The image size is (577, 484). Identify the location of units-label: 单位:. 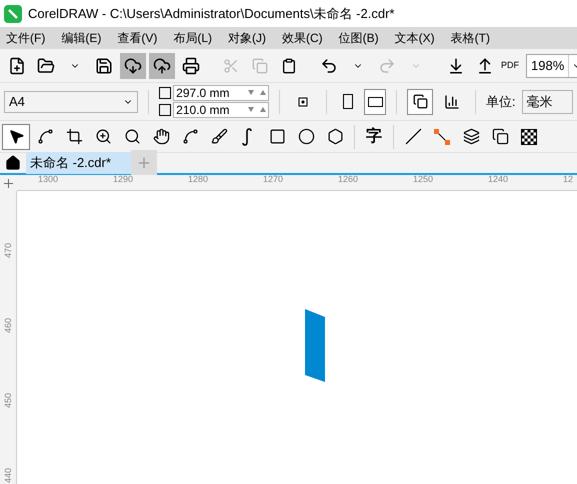
(501, 101).